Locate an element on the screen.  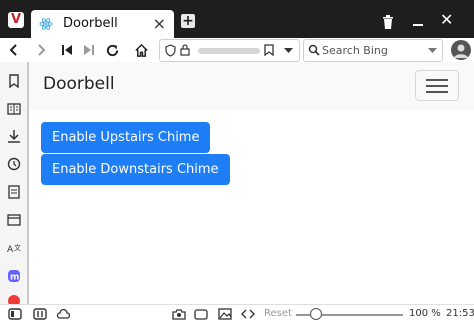
navbar: Doorbell is located at coordinates (251, 86).